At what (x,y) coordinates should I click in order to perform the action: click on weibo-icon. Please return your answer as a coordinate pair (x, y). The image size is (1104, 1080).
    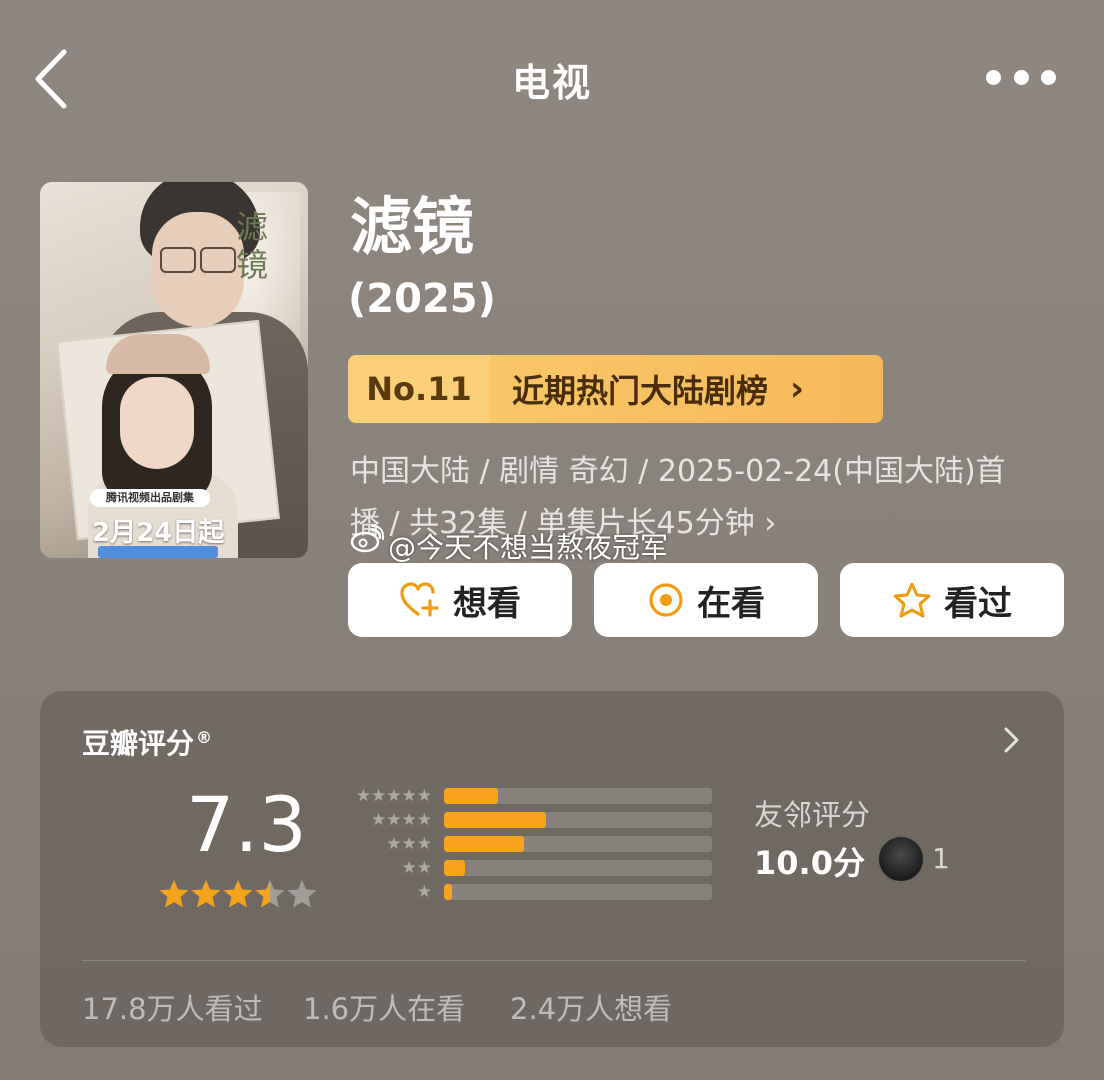
    Looking at the image, I should click on (367, 539).